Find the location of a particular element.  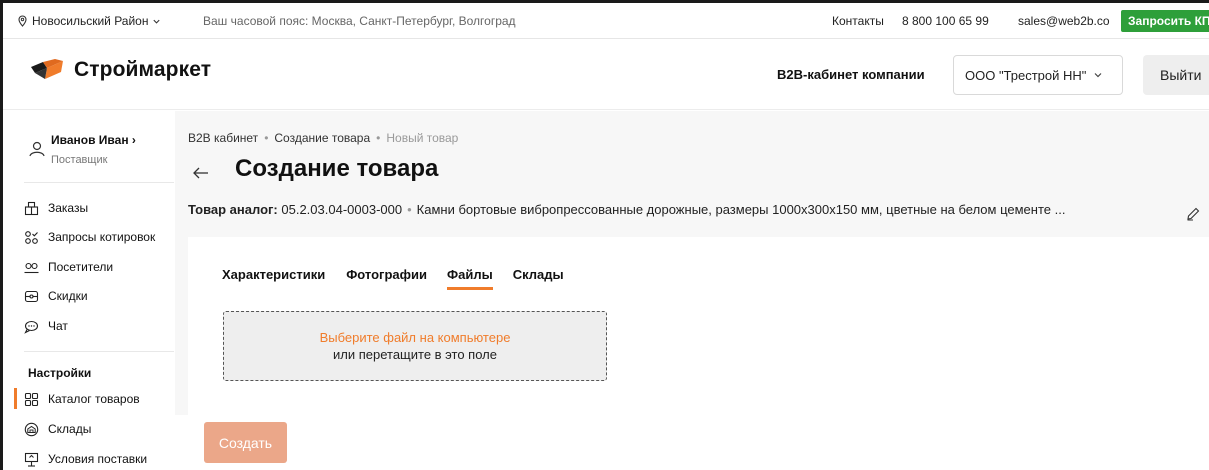

sidebar-item-label: Скидки is located at coordinates (68, 296).